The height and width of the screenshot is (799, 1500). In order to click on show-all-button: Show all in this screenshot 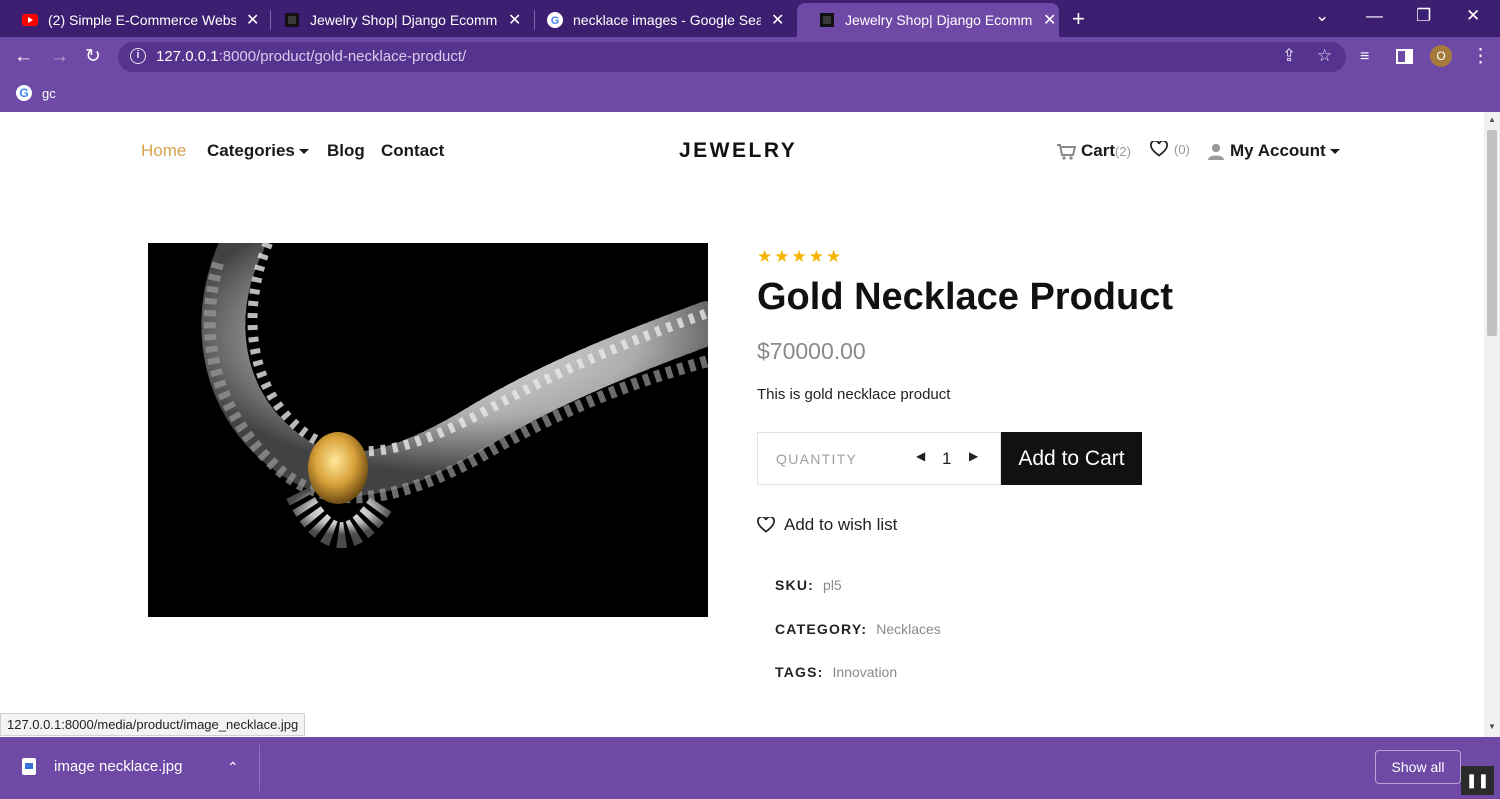, I will do `click(1418, 767)`.